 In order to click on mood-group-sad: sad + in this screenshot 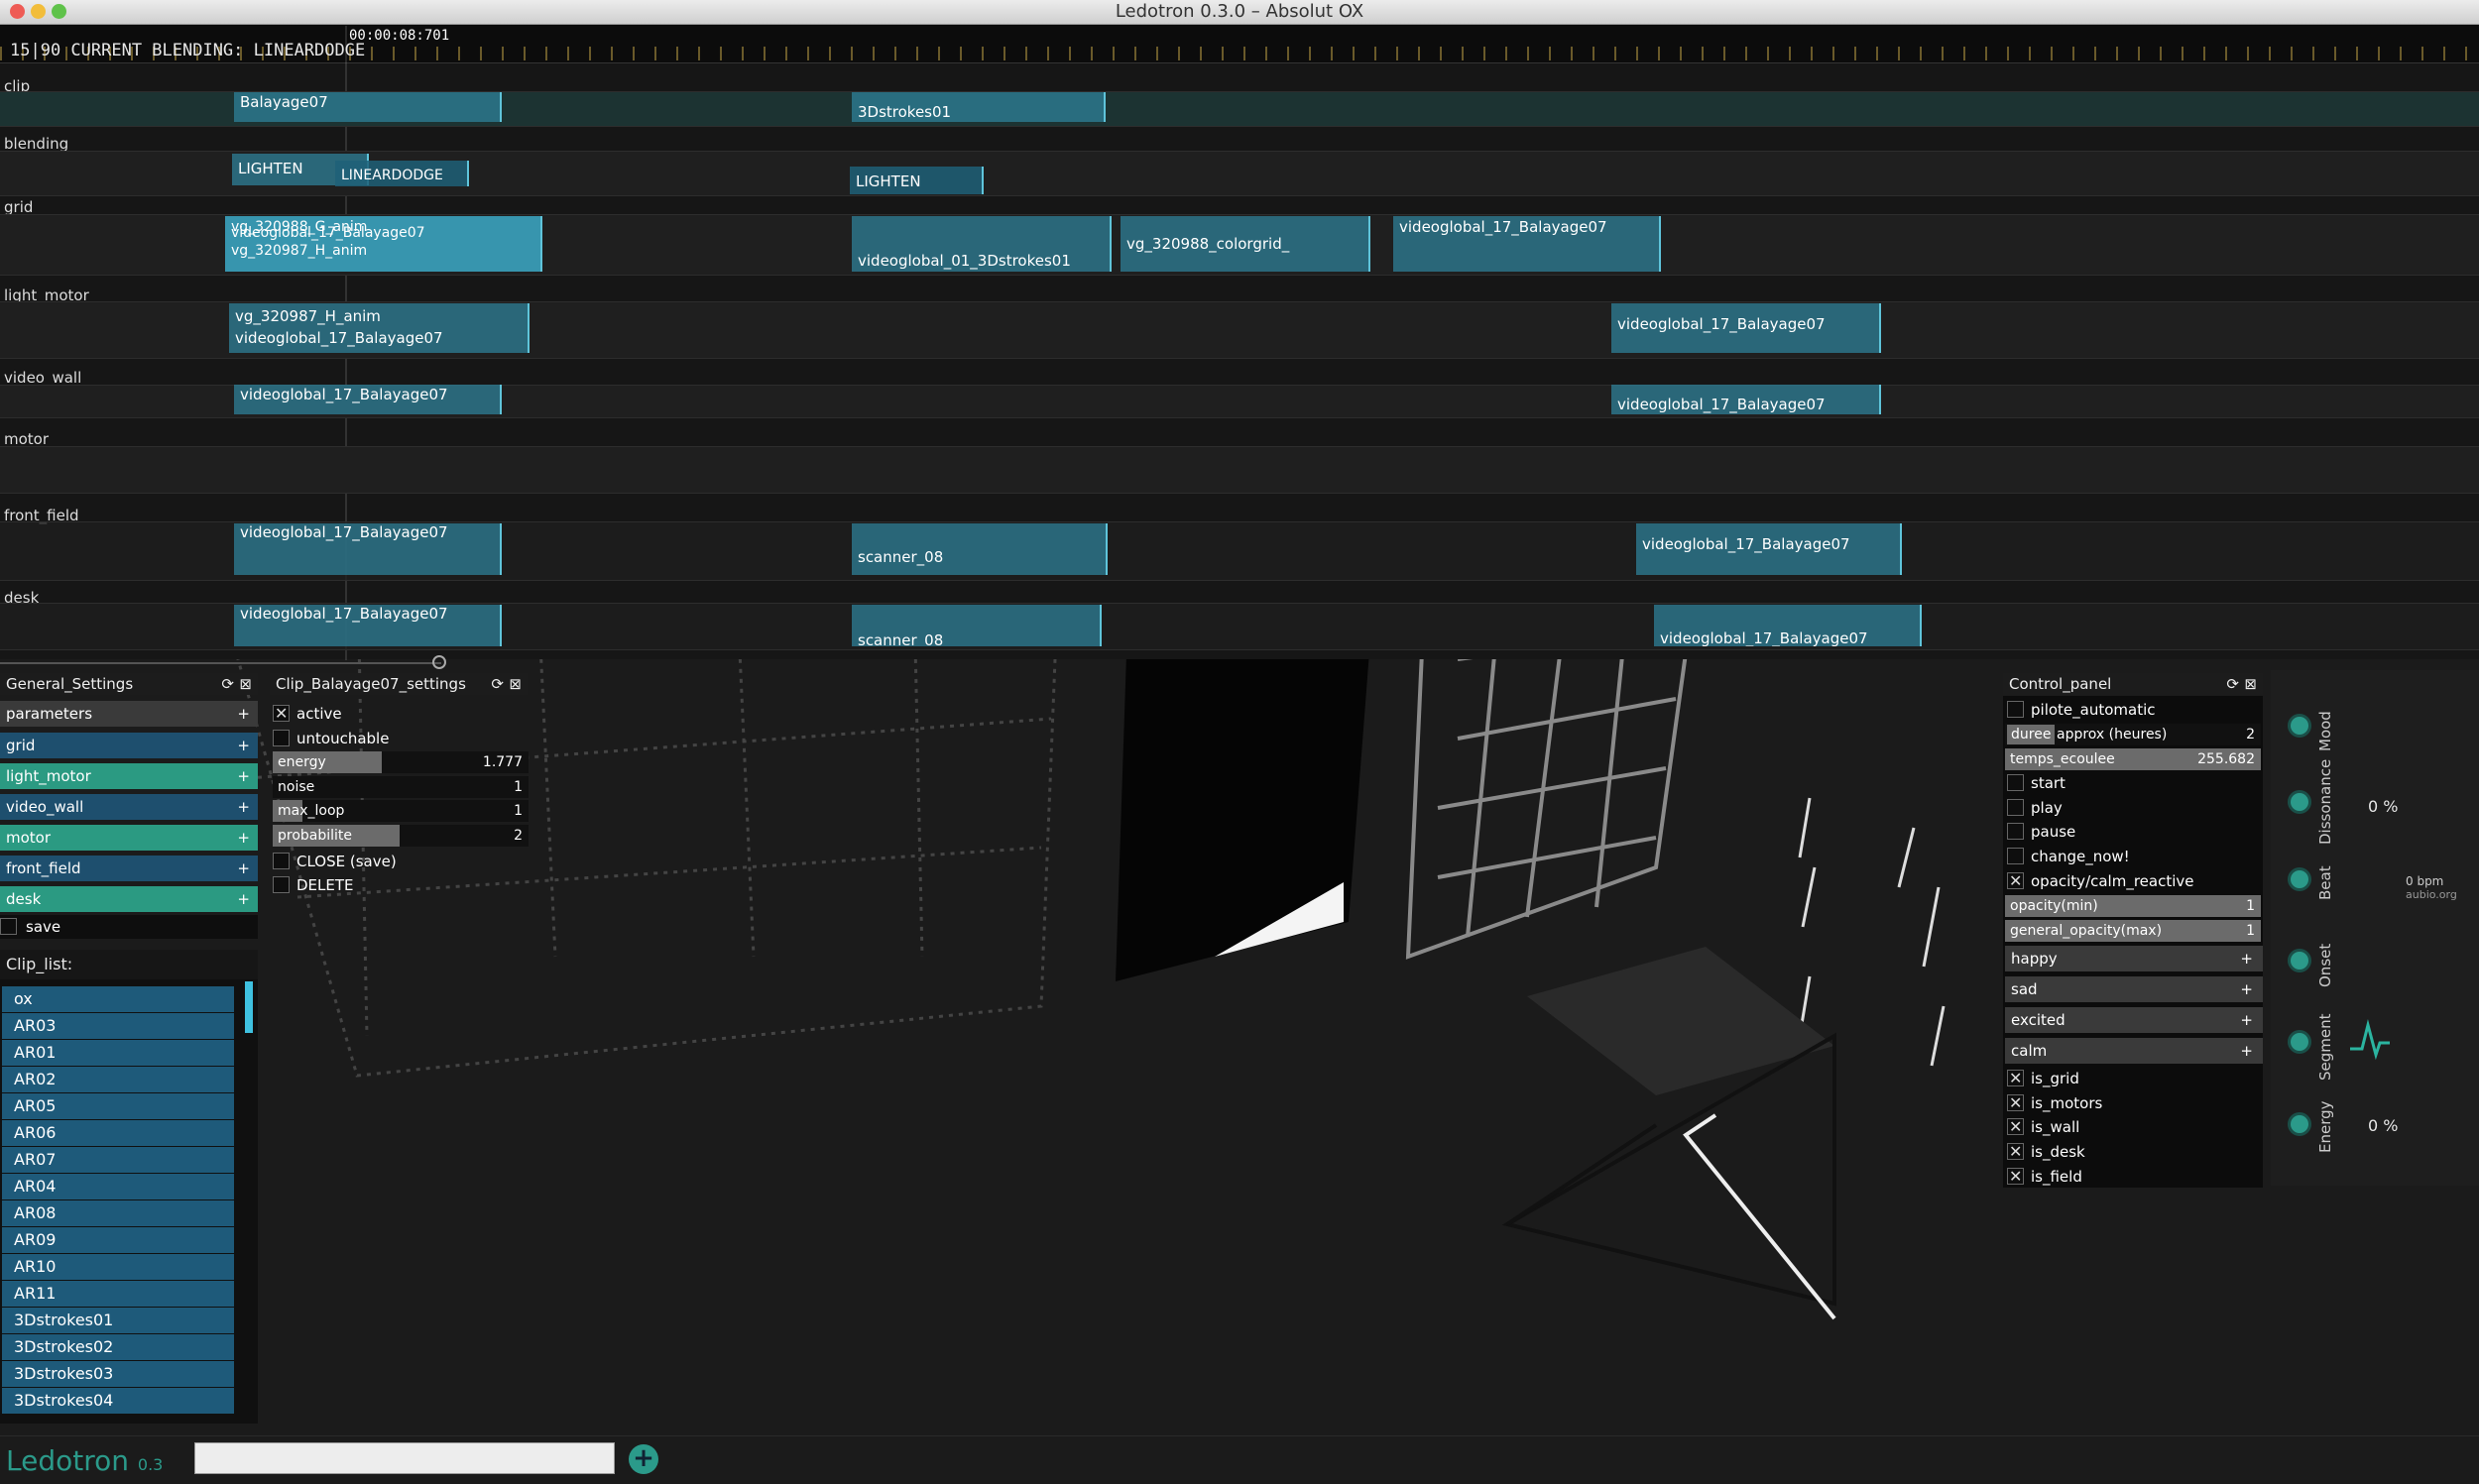, I will do `click(2134, 989)`.